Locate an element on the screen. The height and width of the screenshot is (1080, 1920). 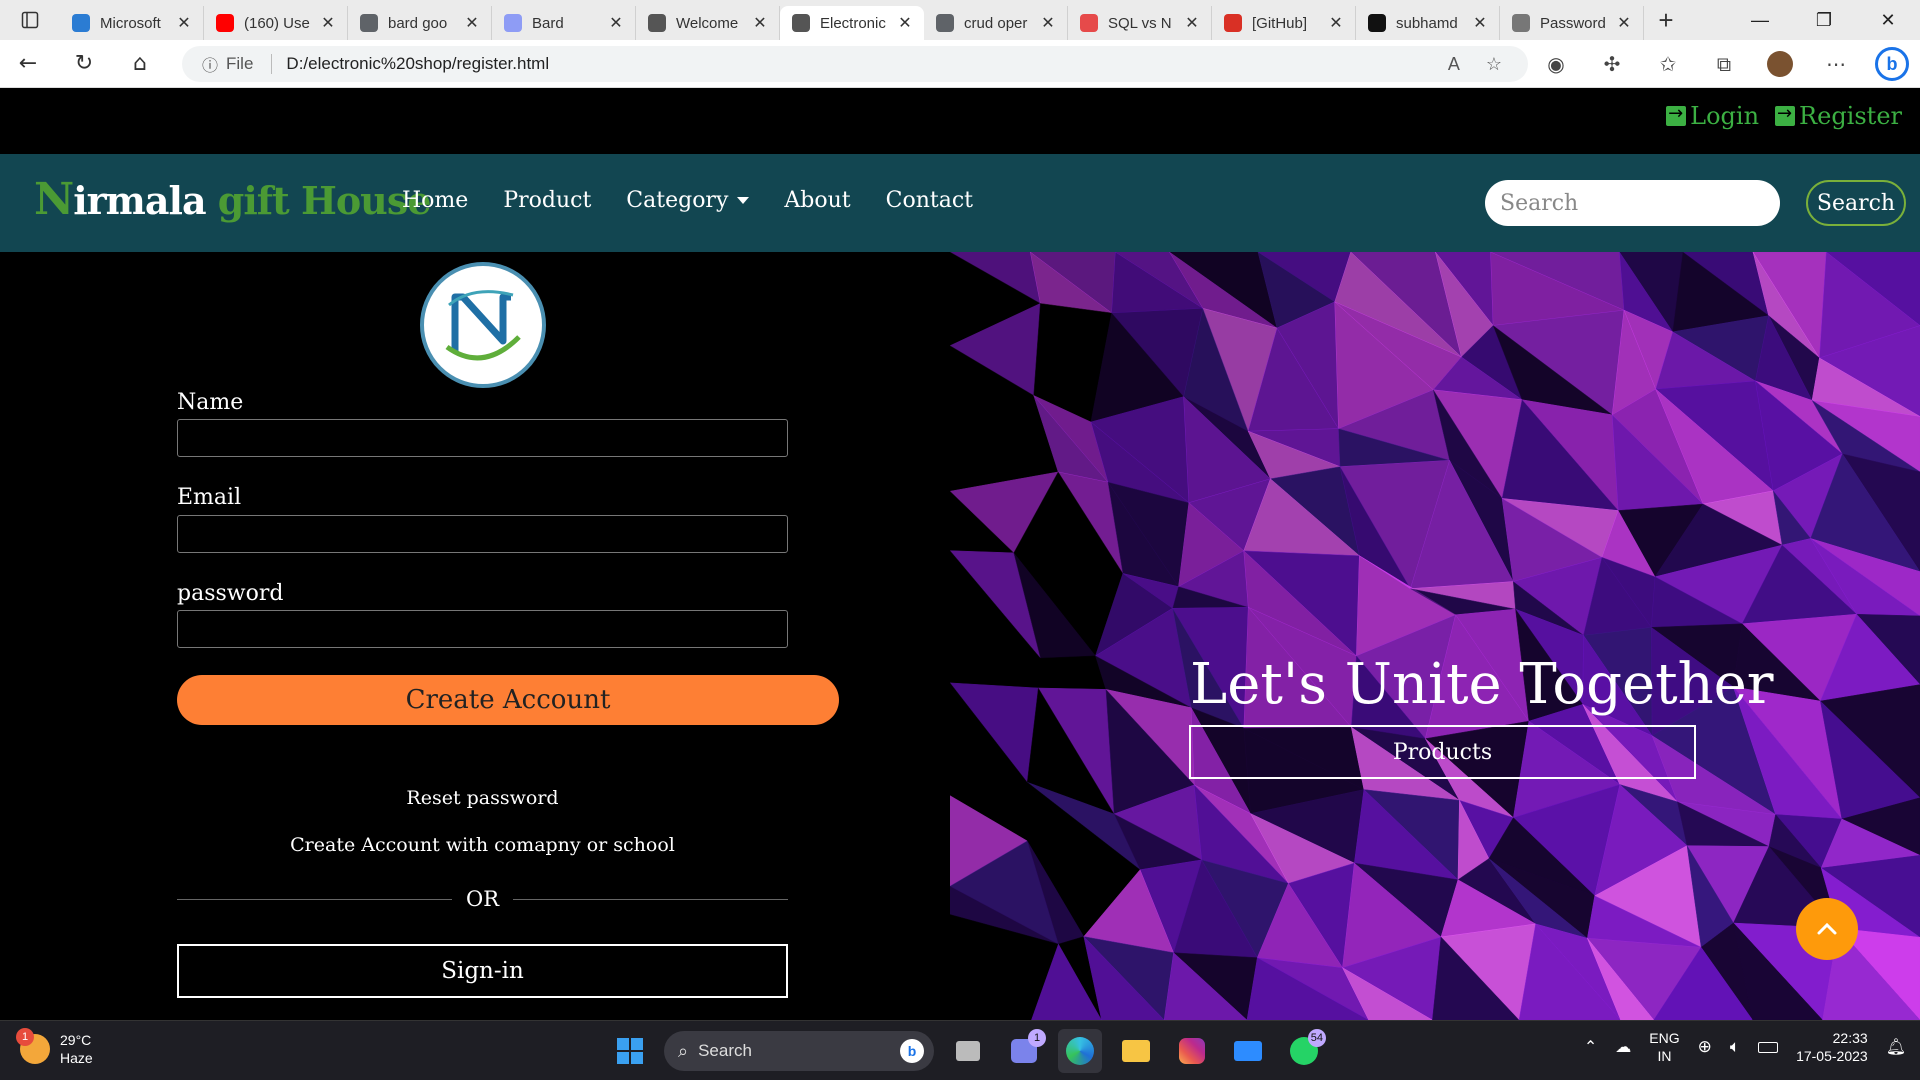
menu-home: Home is located at coordinates (435, 200).